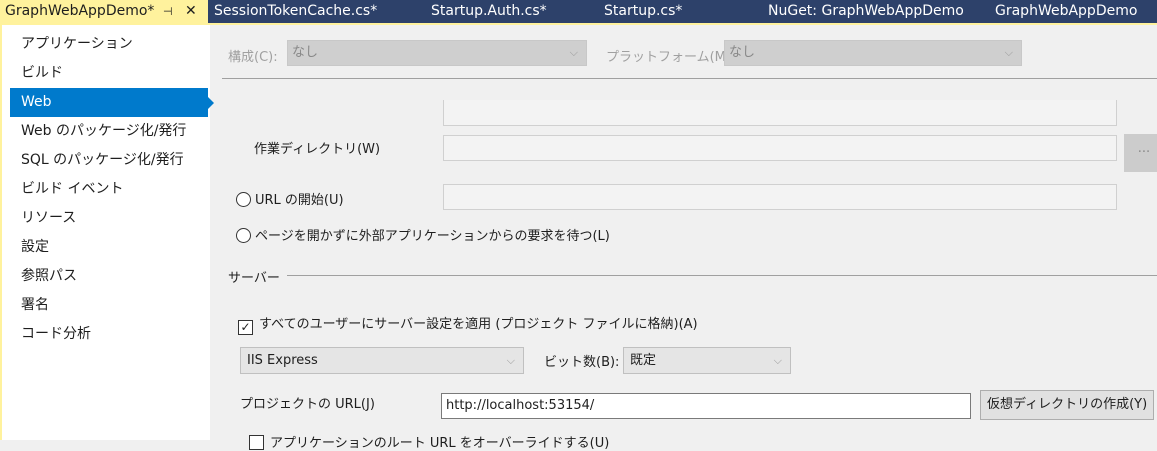 The width and height of the screenshot is (1157, 451). I want to click on pin-icon: ⊣, so click(168, 11).